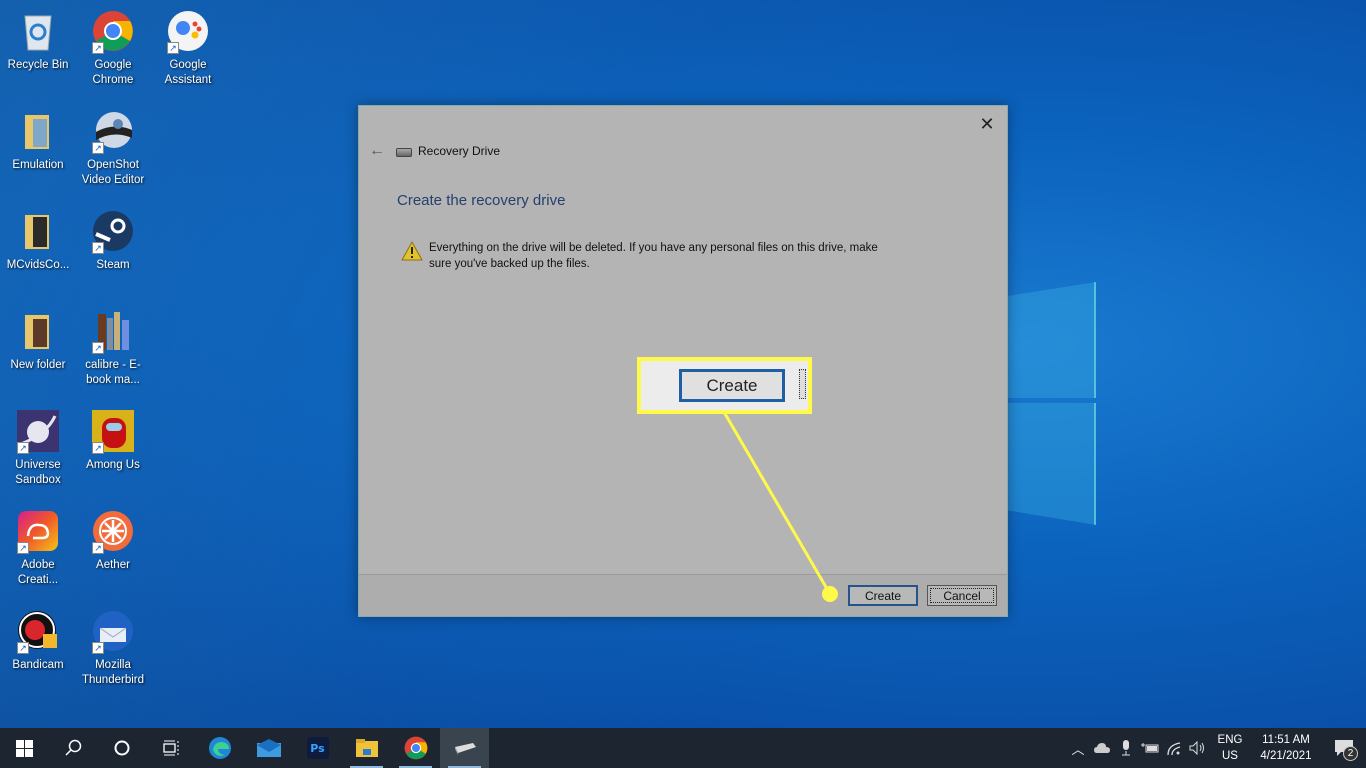 Image resolution: width=1366 pixels, height=768 pixels. I want to click on clock: 11:51 AM 4/21/2021, so click(1286, 748).